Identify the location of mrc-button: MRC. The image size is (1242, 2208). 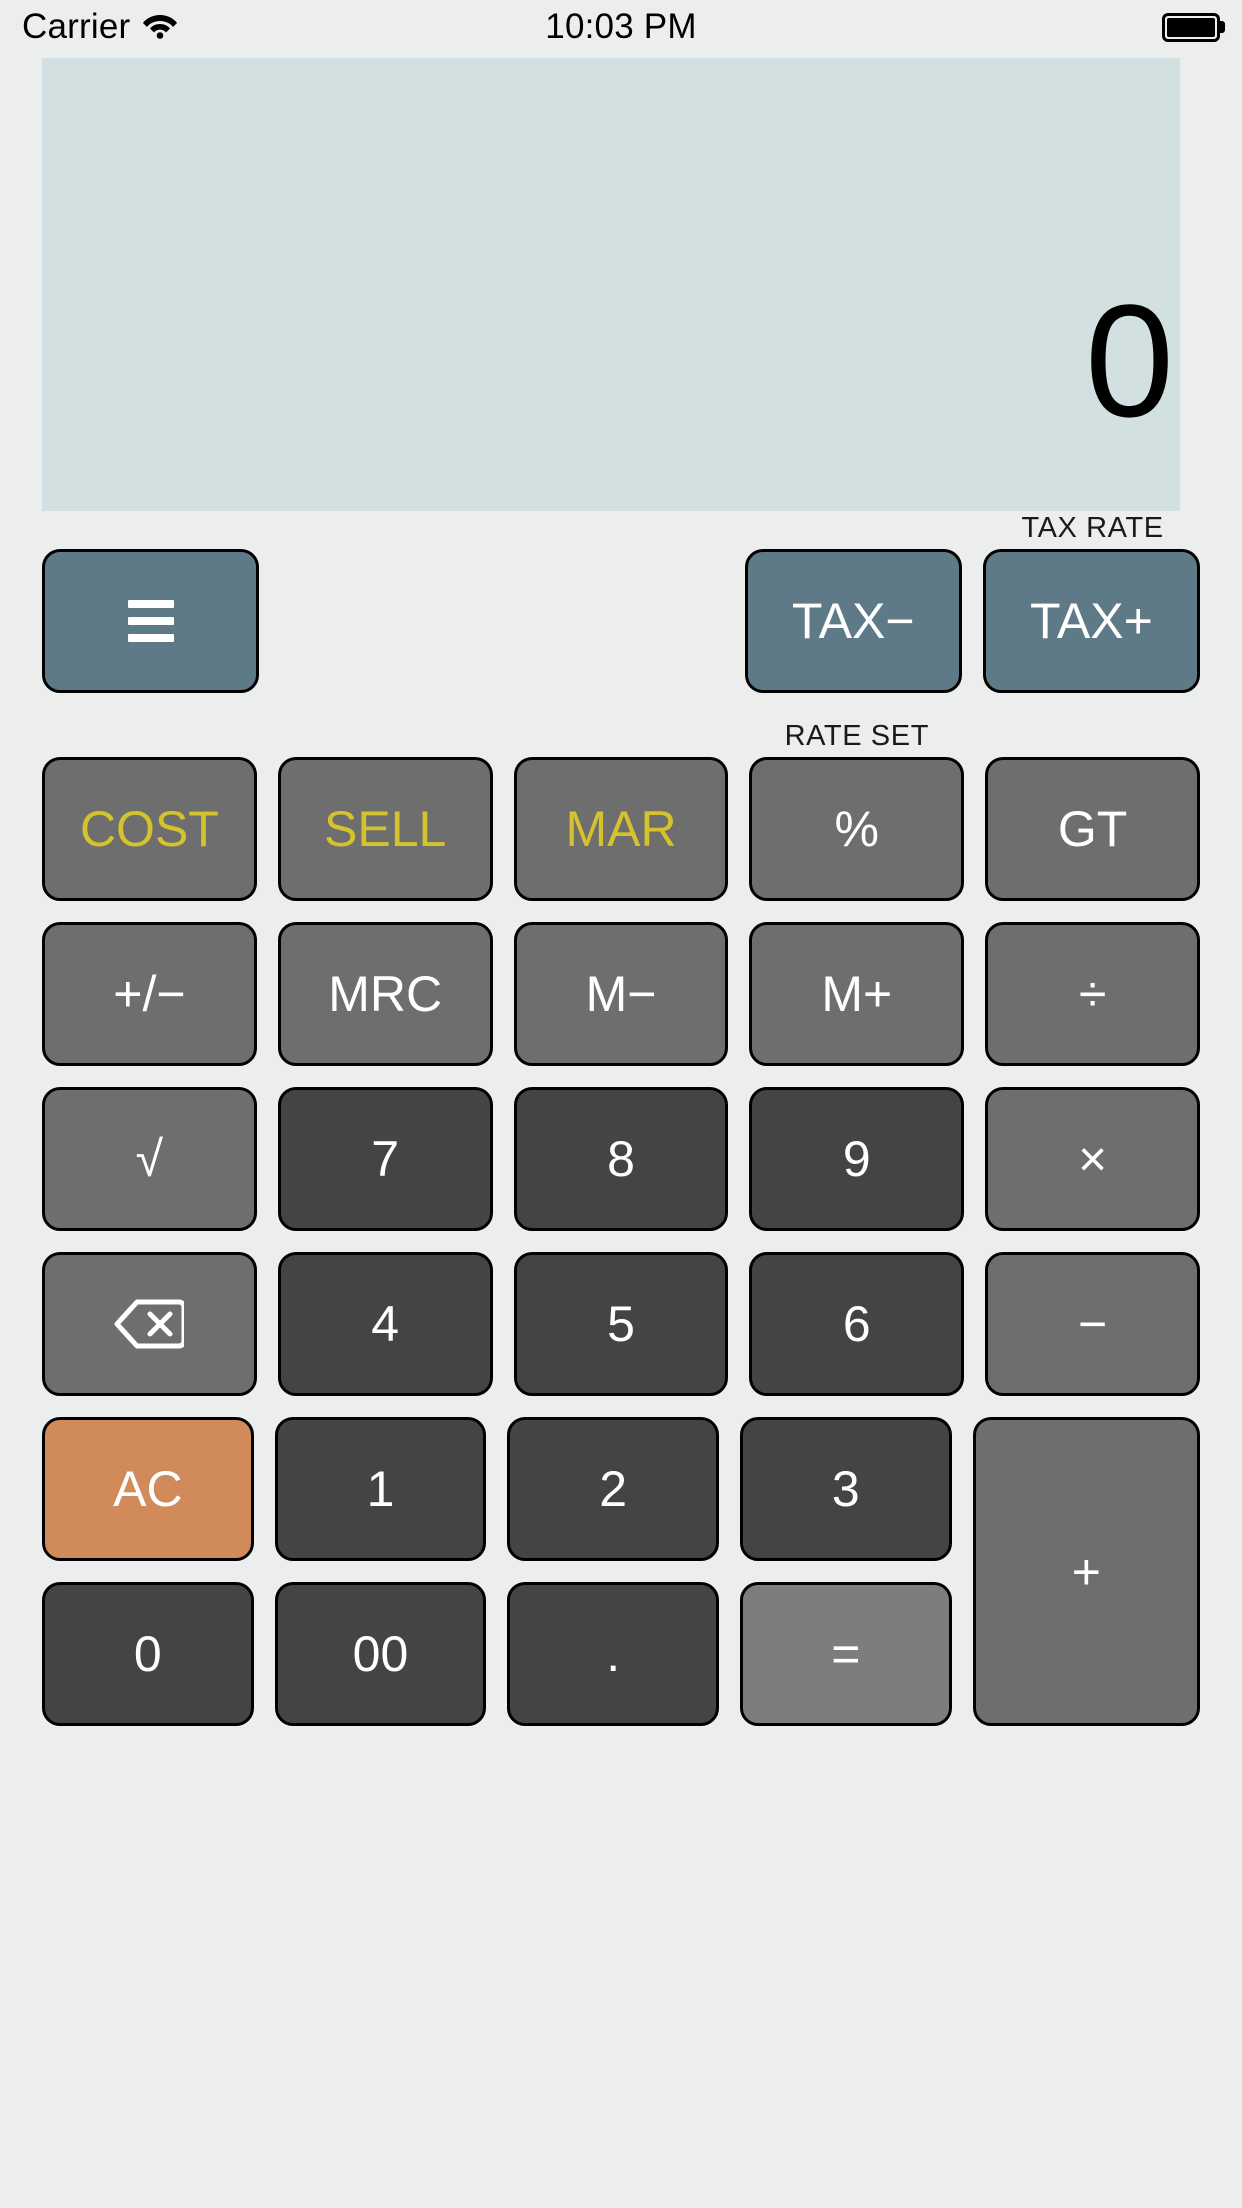
(385, 994).